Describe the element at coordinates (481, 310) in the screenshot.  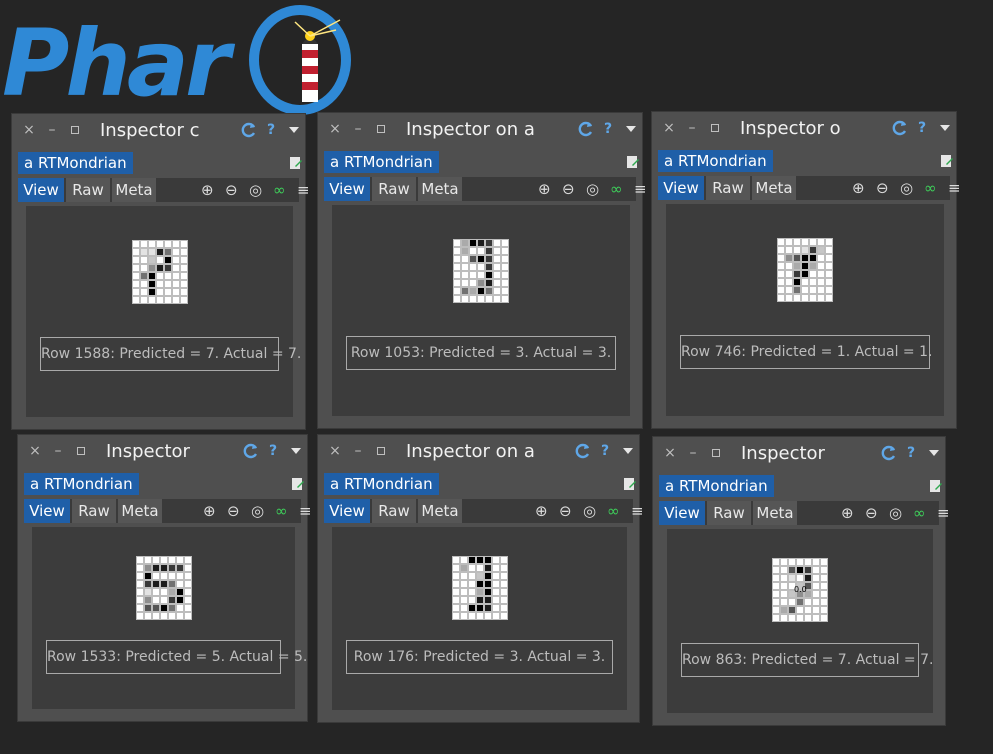
I see `view-canvas: Row 1053: Predicted = 3. Actual = 3.` at that location.